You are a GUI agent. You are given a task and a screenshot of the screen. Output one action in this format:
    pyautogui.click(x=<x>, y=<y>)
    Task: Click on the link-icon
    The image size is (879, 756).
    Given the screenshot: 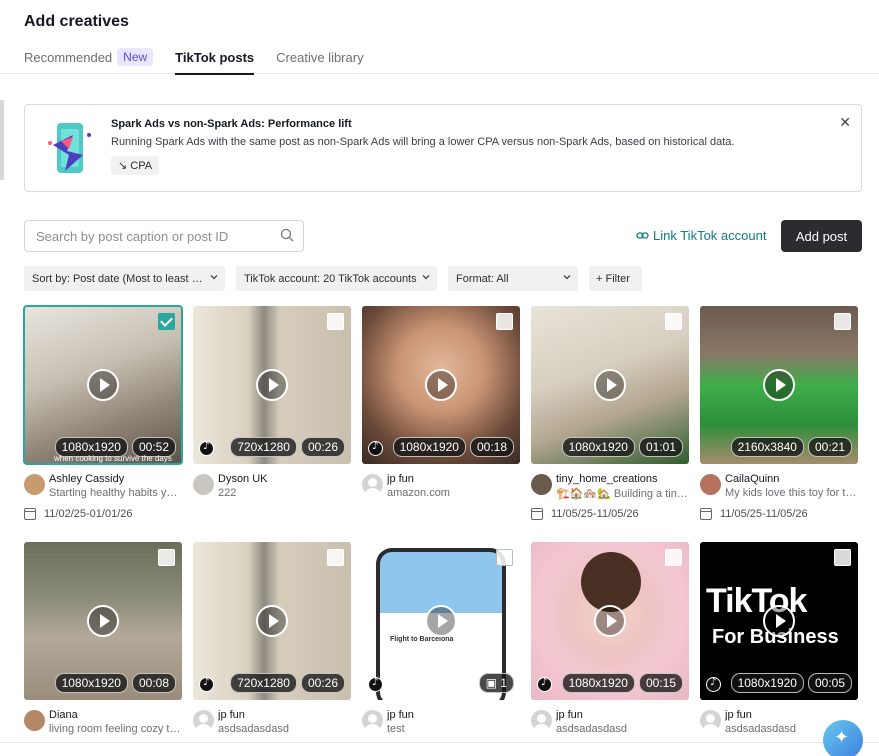 What is the action you would take?
    pyautogui.click(x=642, y=235)
    